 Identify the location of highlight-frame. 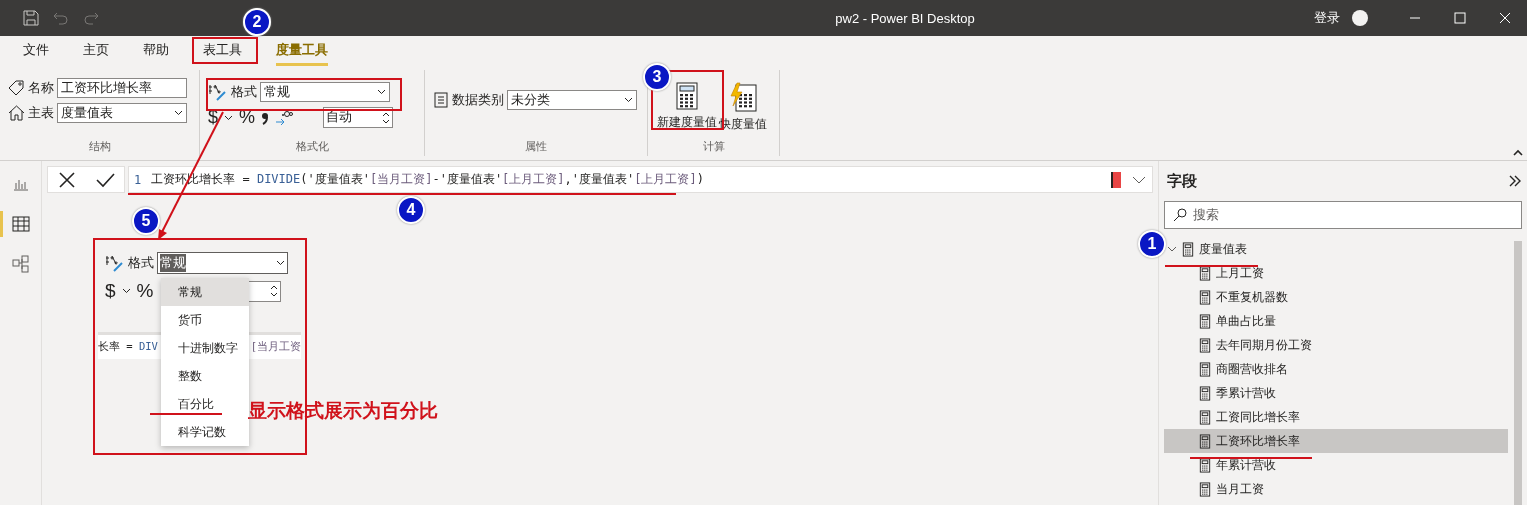
(225, 50).